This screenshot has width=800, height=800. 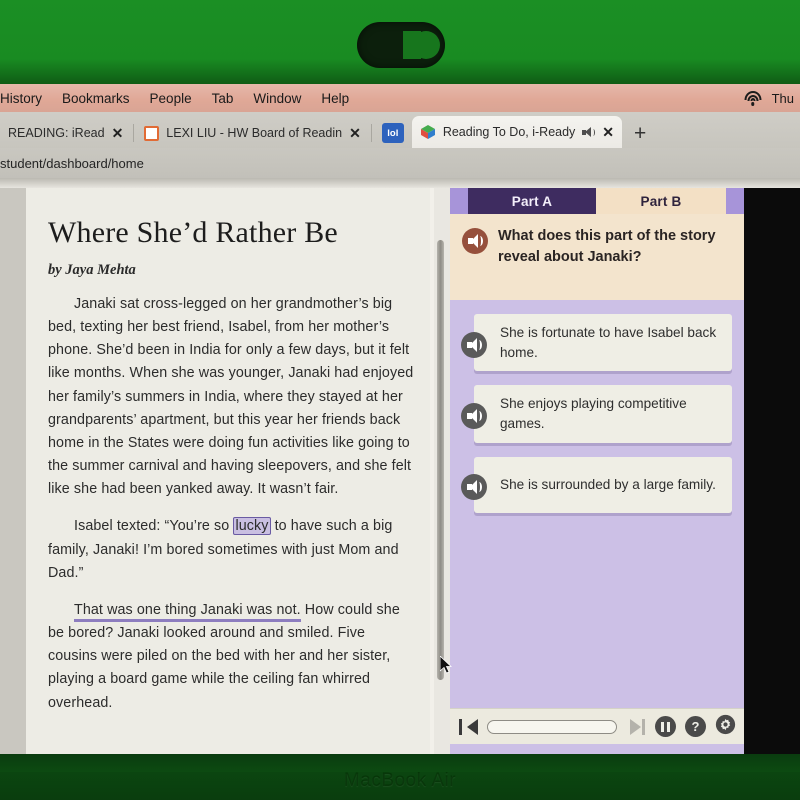 I want to click on pause-icon, so click(x=665, y=726).